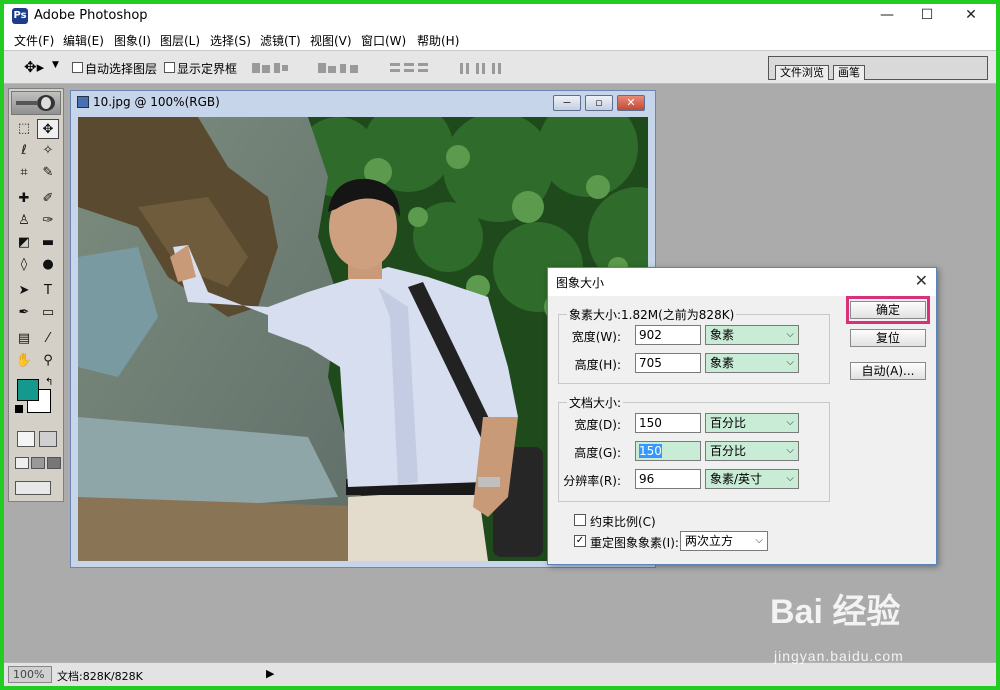 This screenshot has height=690, width=1000. Describe the element at coordinates (48, 313) in the screenshot. I see `shape-tool-icon: ▭` at that location.